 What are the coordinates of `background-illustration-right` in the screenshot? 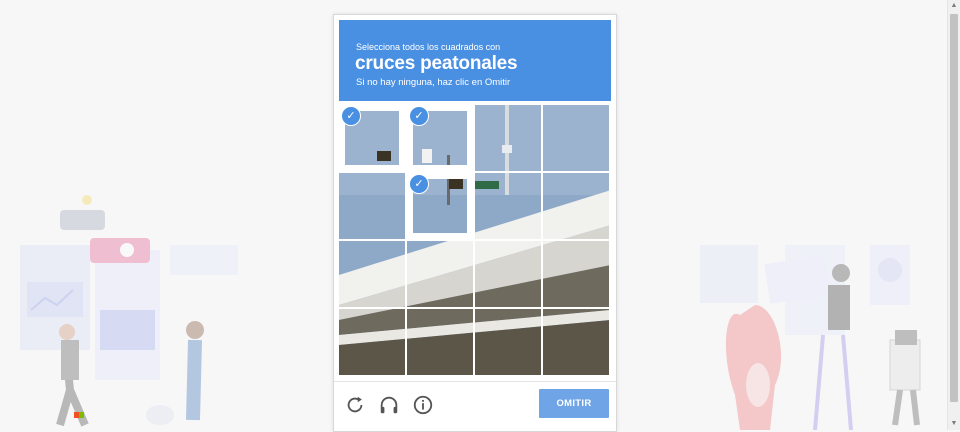 It's located at (810, 337).